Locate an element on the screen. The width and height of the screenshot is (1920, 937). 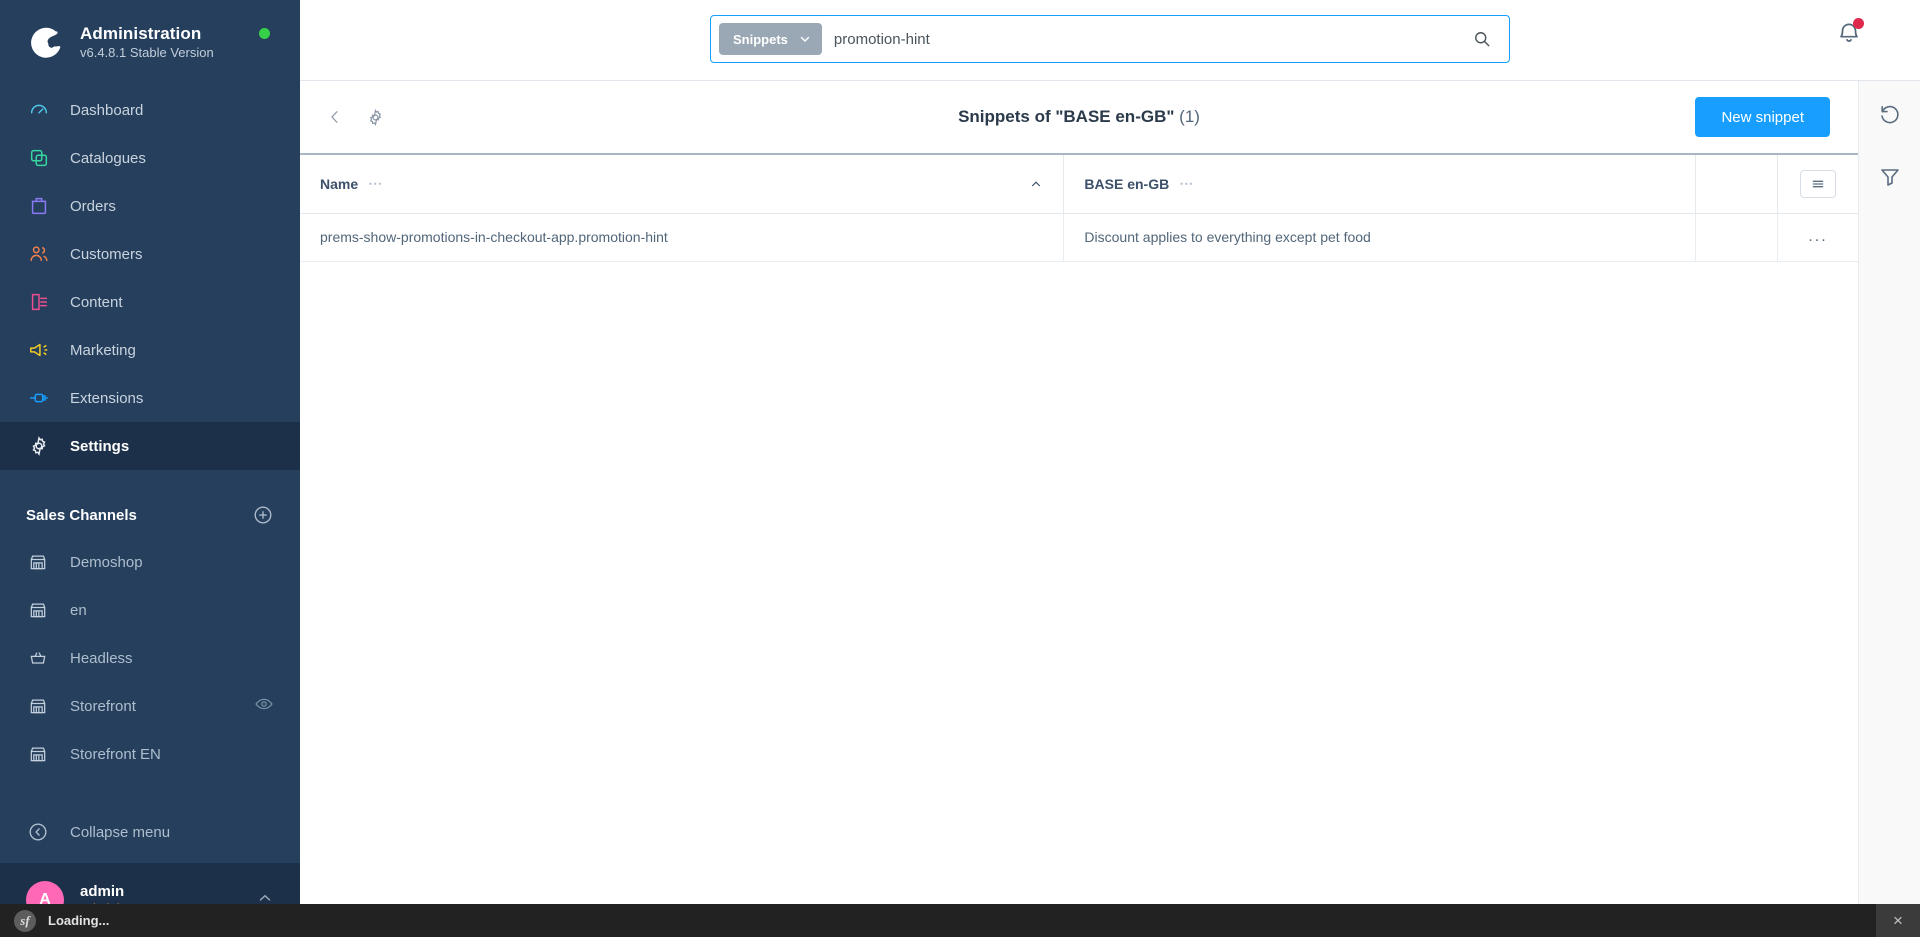
add-sales-channel-icon is located at coordinates (263, 515).